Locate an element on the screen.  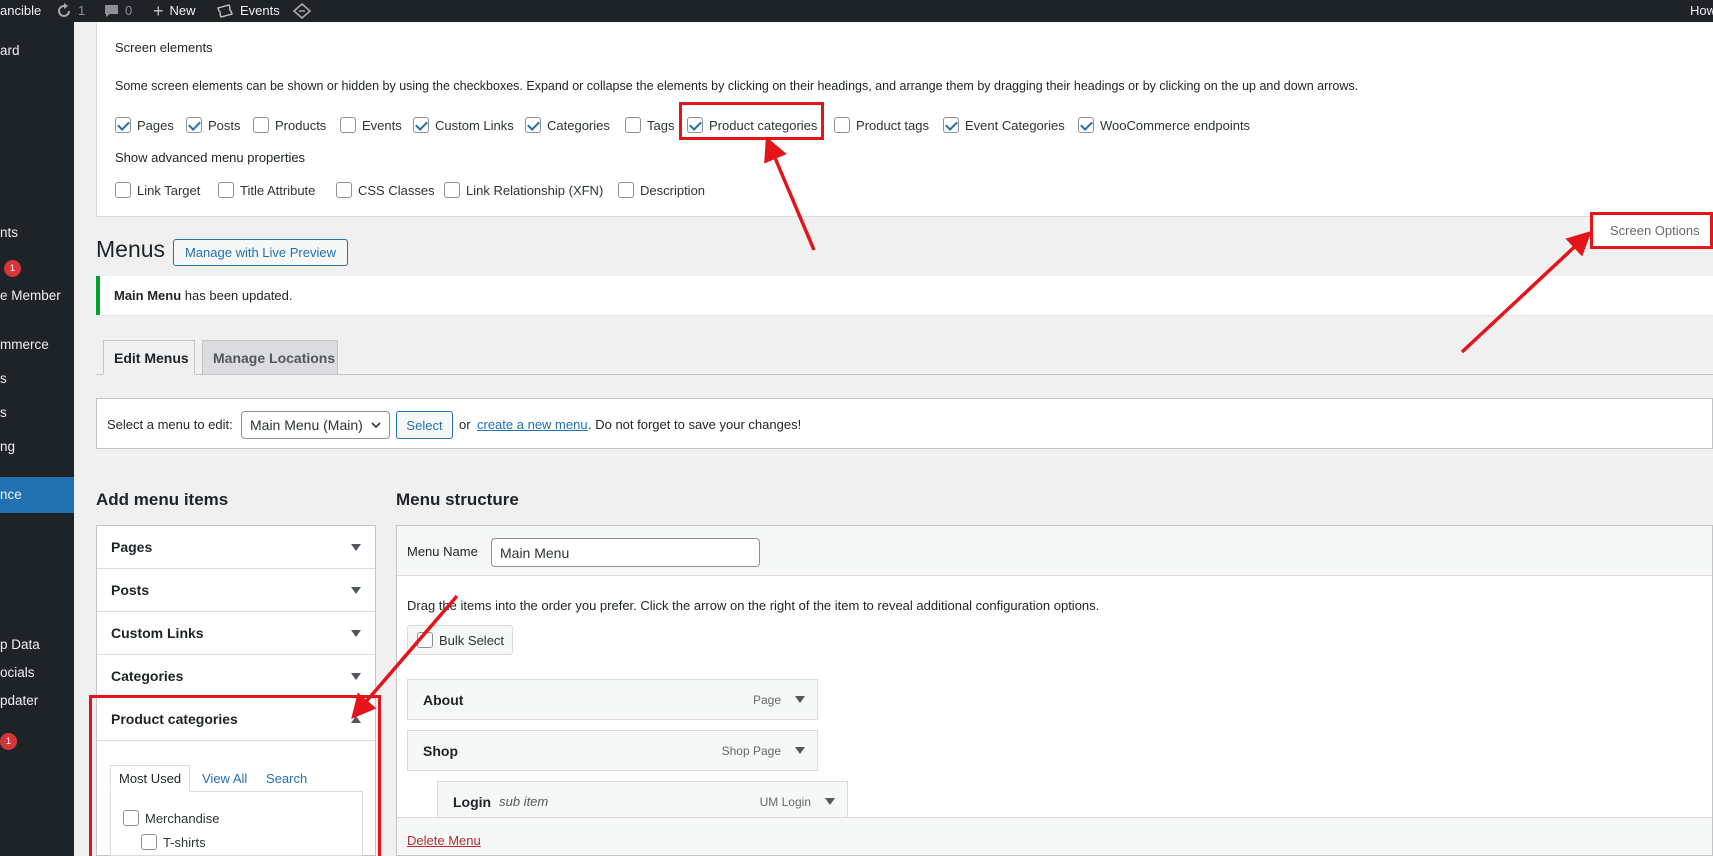
site-name-link: ancible is located at coordinates (20, 11).